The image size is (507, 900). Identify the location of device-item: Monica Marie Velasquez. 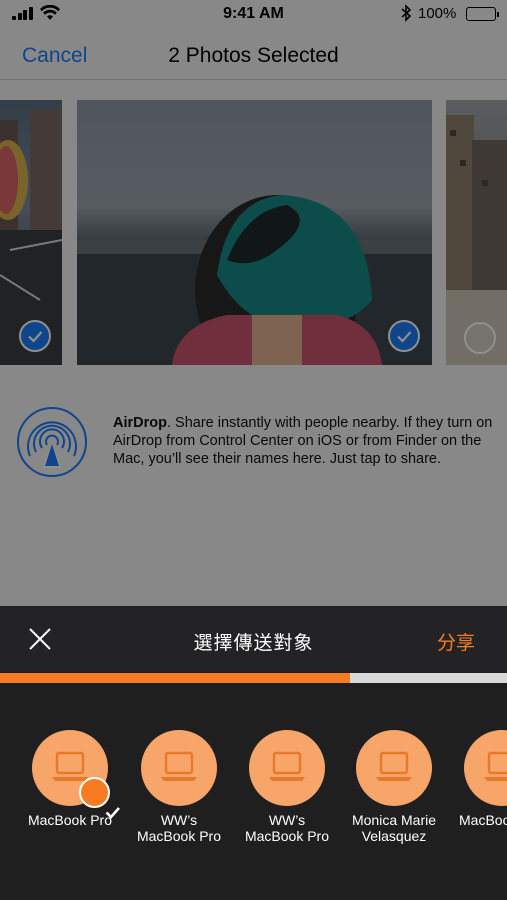
(394, 787).